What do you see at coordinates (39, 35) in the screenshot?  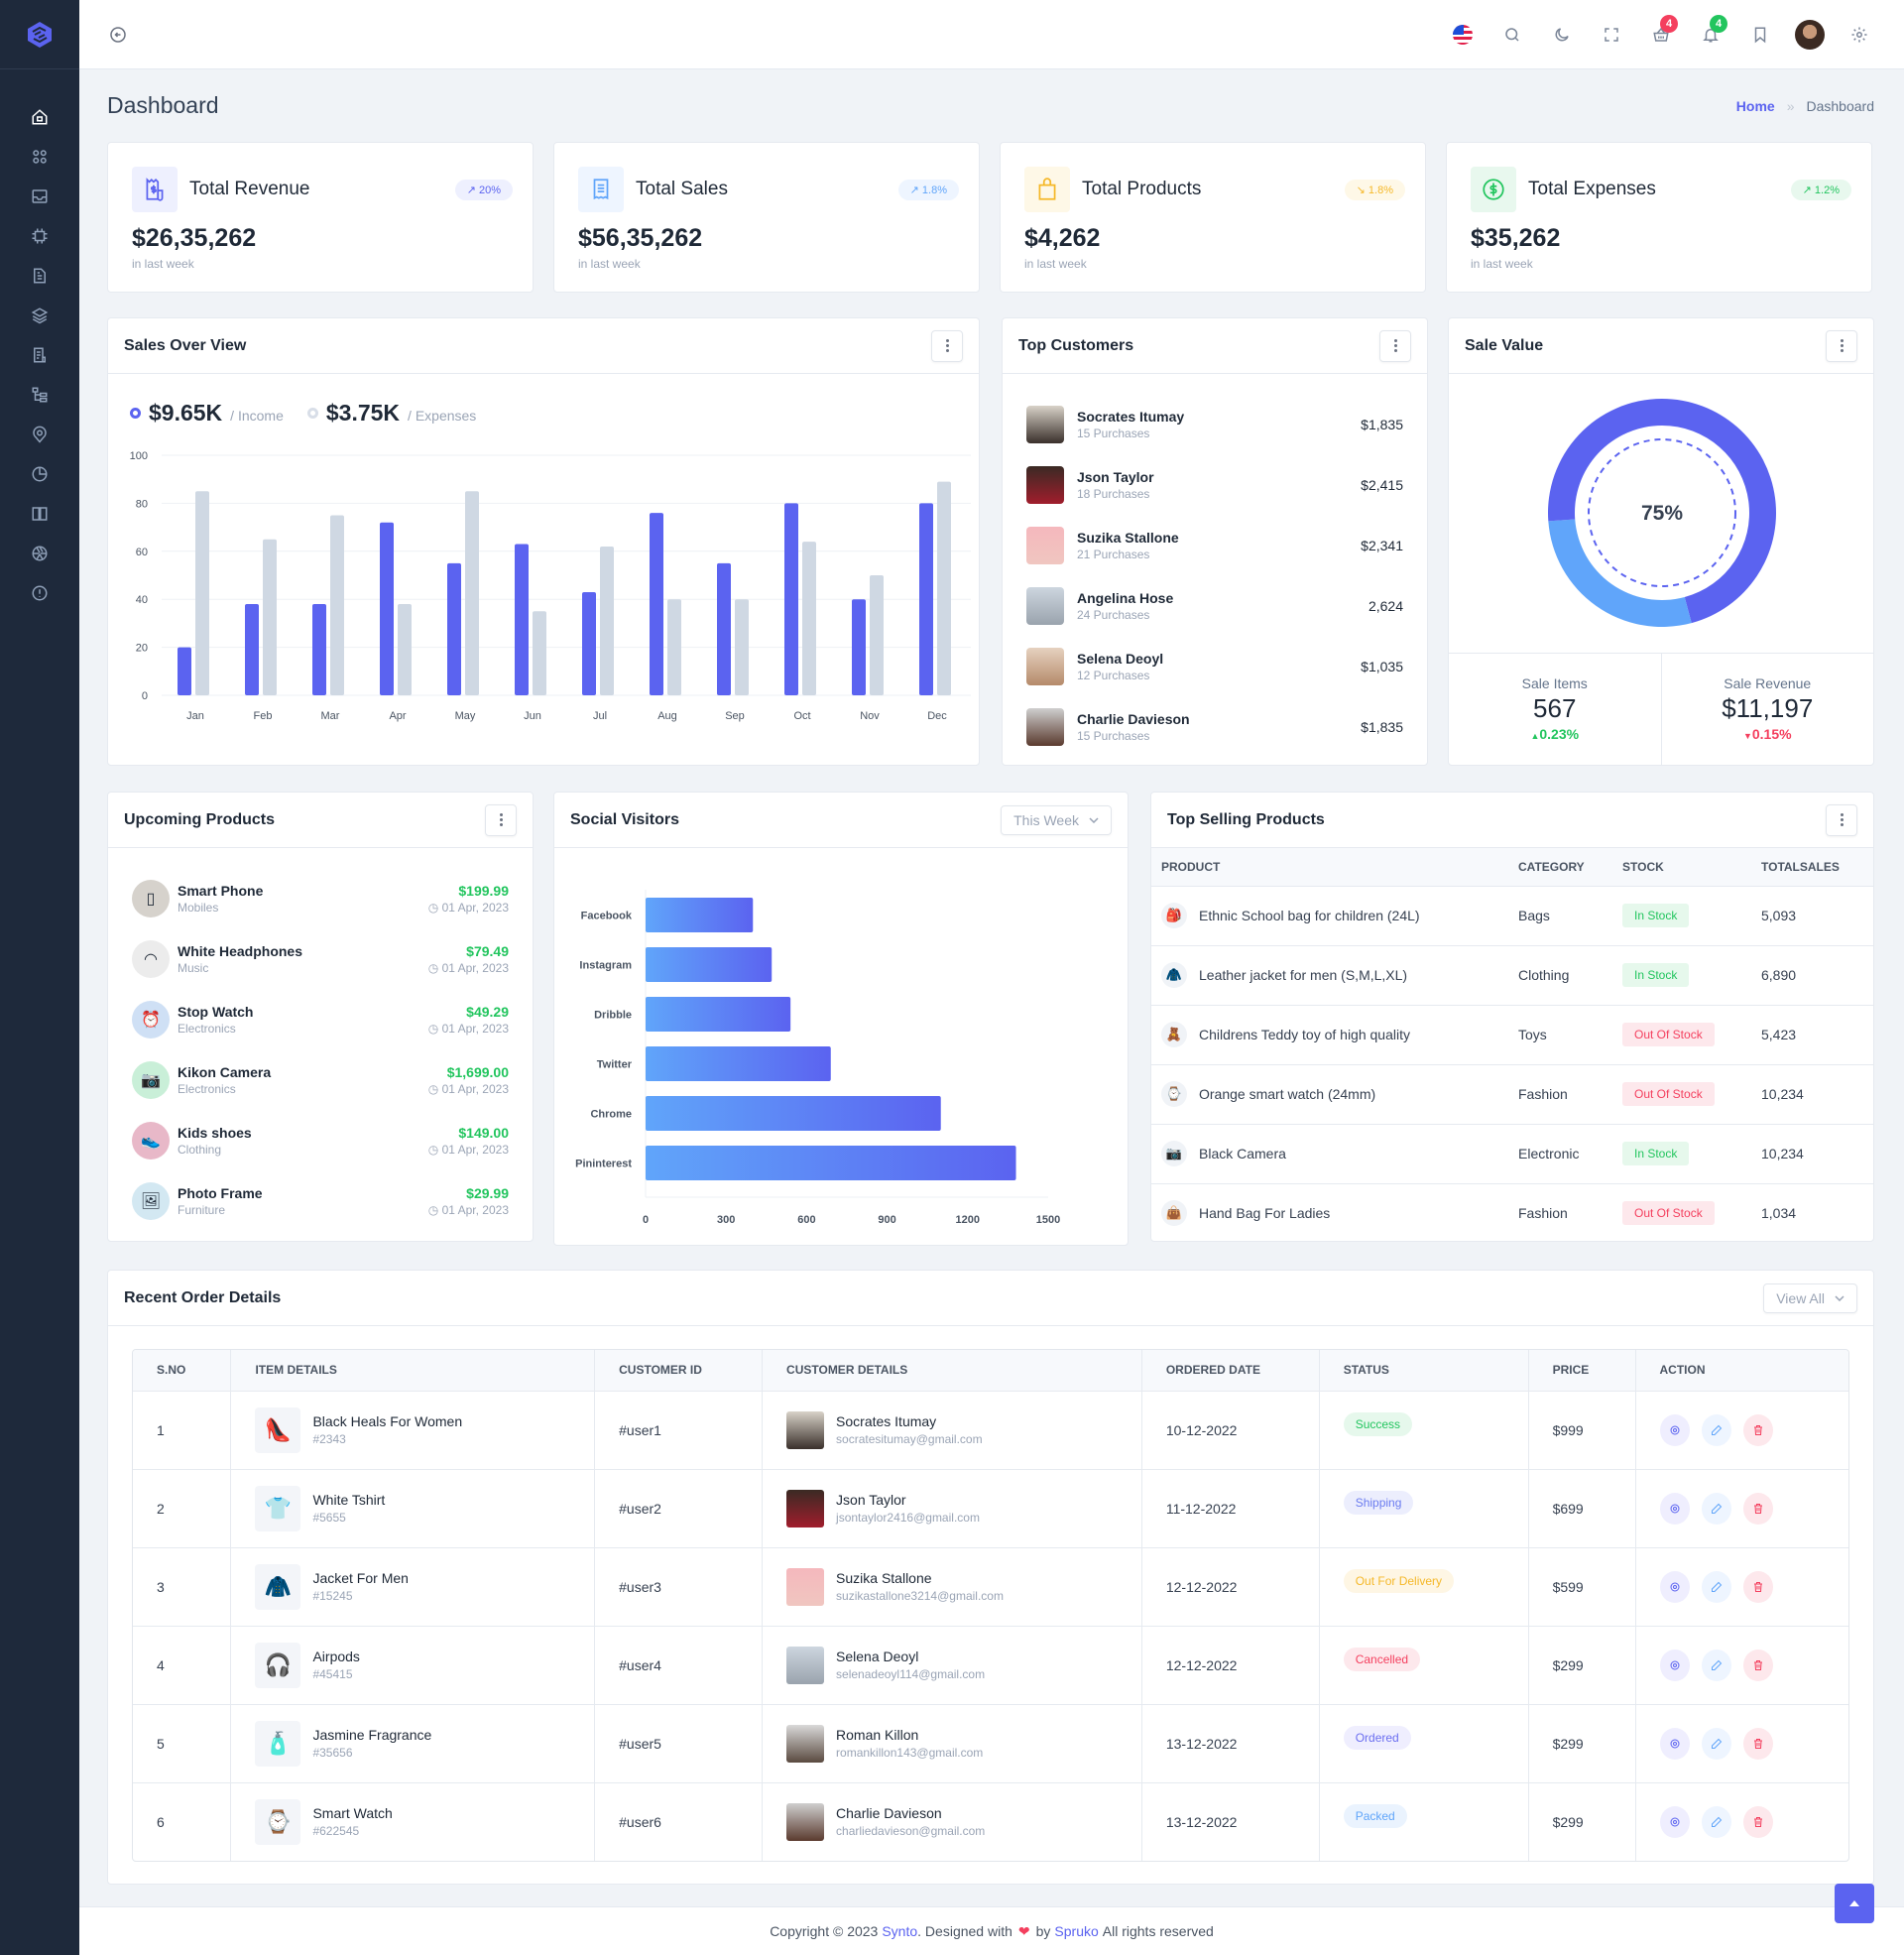 I see `brand-logo` at bounding box center [39, 35].